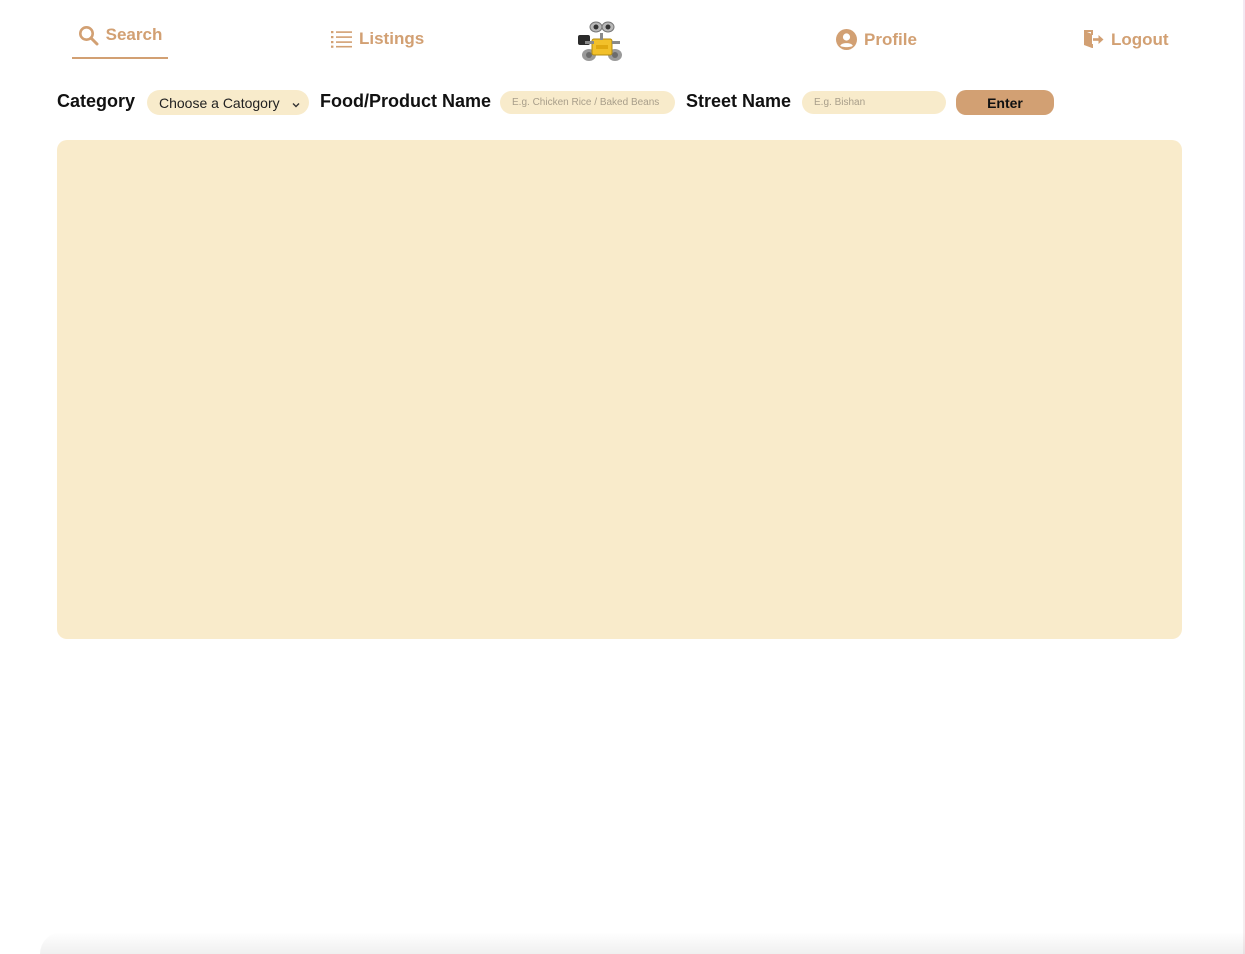 The width and height of the screenshot is (1245, 954). Describe the element at coordinates (890, 39) in the screenshot. I see `nav-profile-label: Profile` at that location.